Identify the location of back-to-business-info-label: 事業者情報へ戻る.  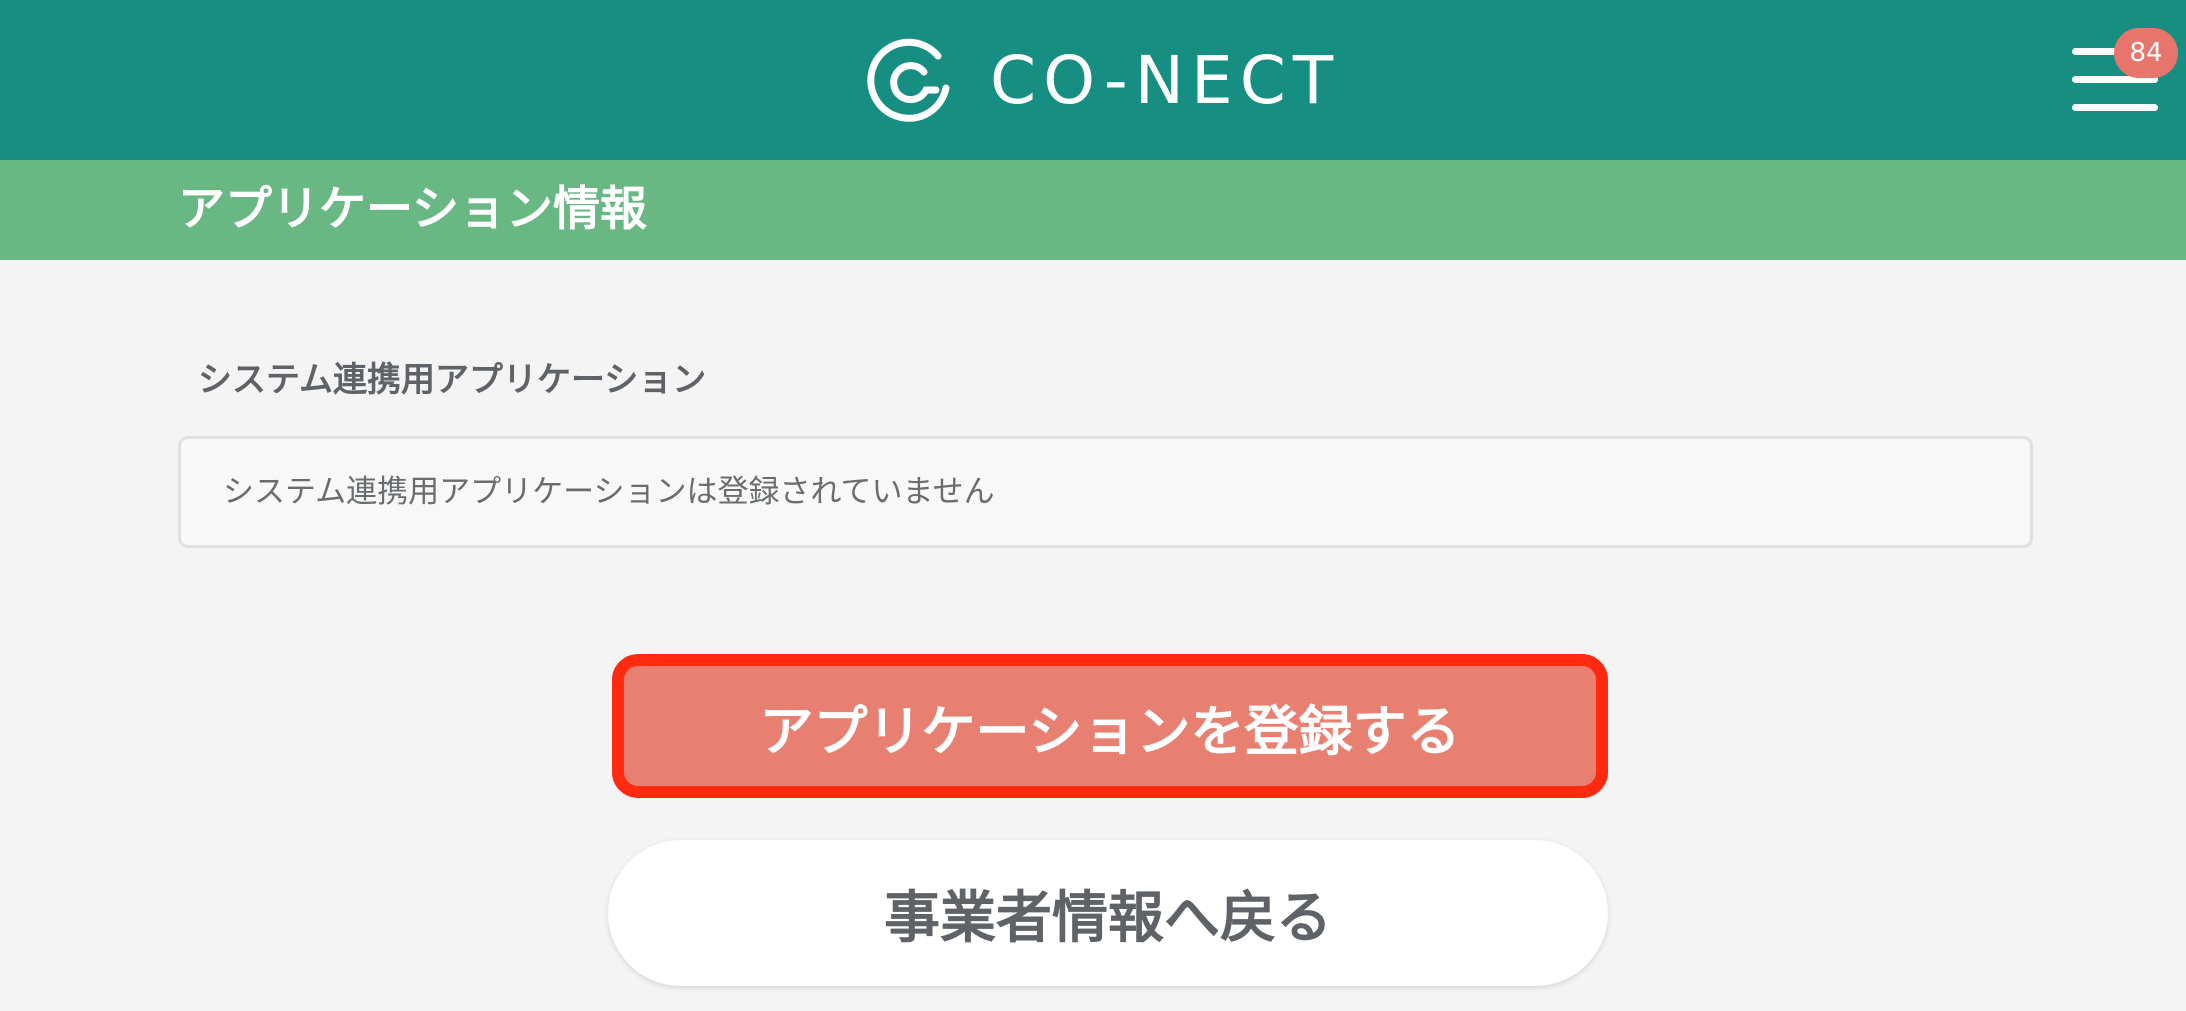
(1108, 918).